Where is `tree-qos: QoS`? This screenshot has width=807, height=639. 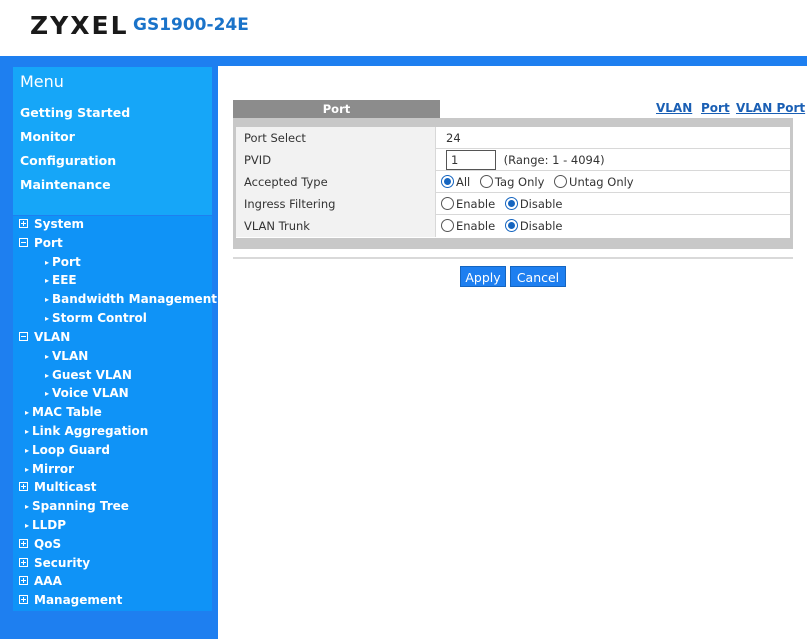 tree-qos: QoS is located at coordinates (40, 544).